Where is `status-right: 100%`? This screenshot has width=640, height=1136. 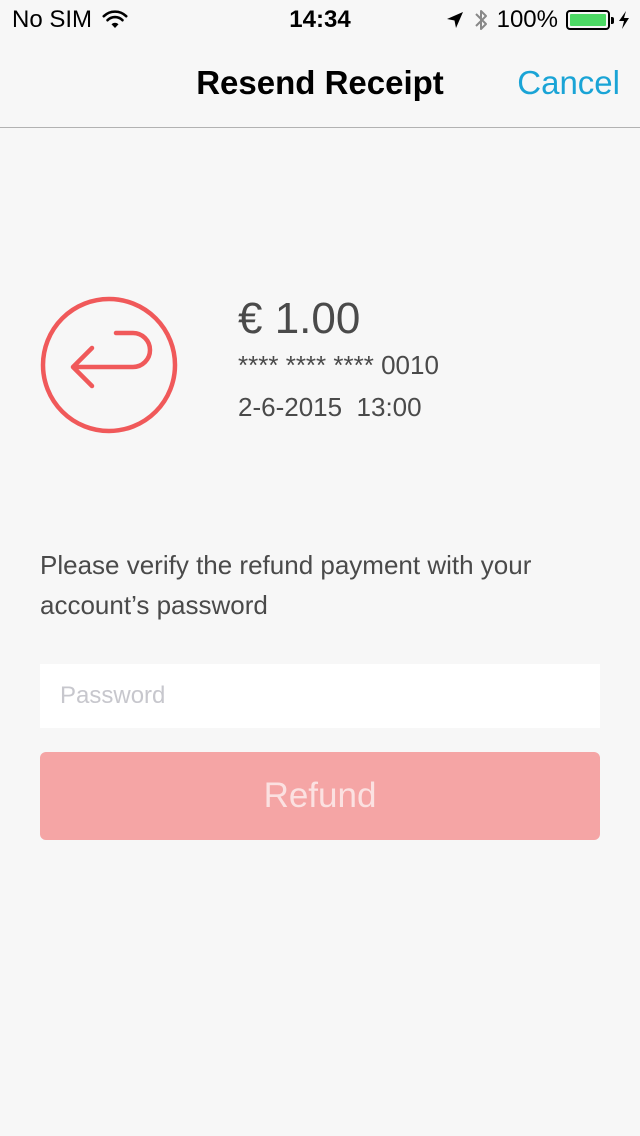 status-right: 100% is located at coordinates (537, 20).